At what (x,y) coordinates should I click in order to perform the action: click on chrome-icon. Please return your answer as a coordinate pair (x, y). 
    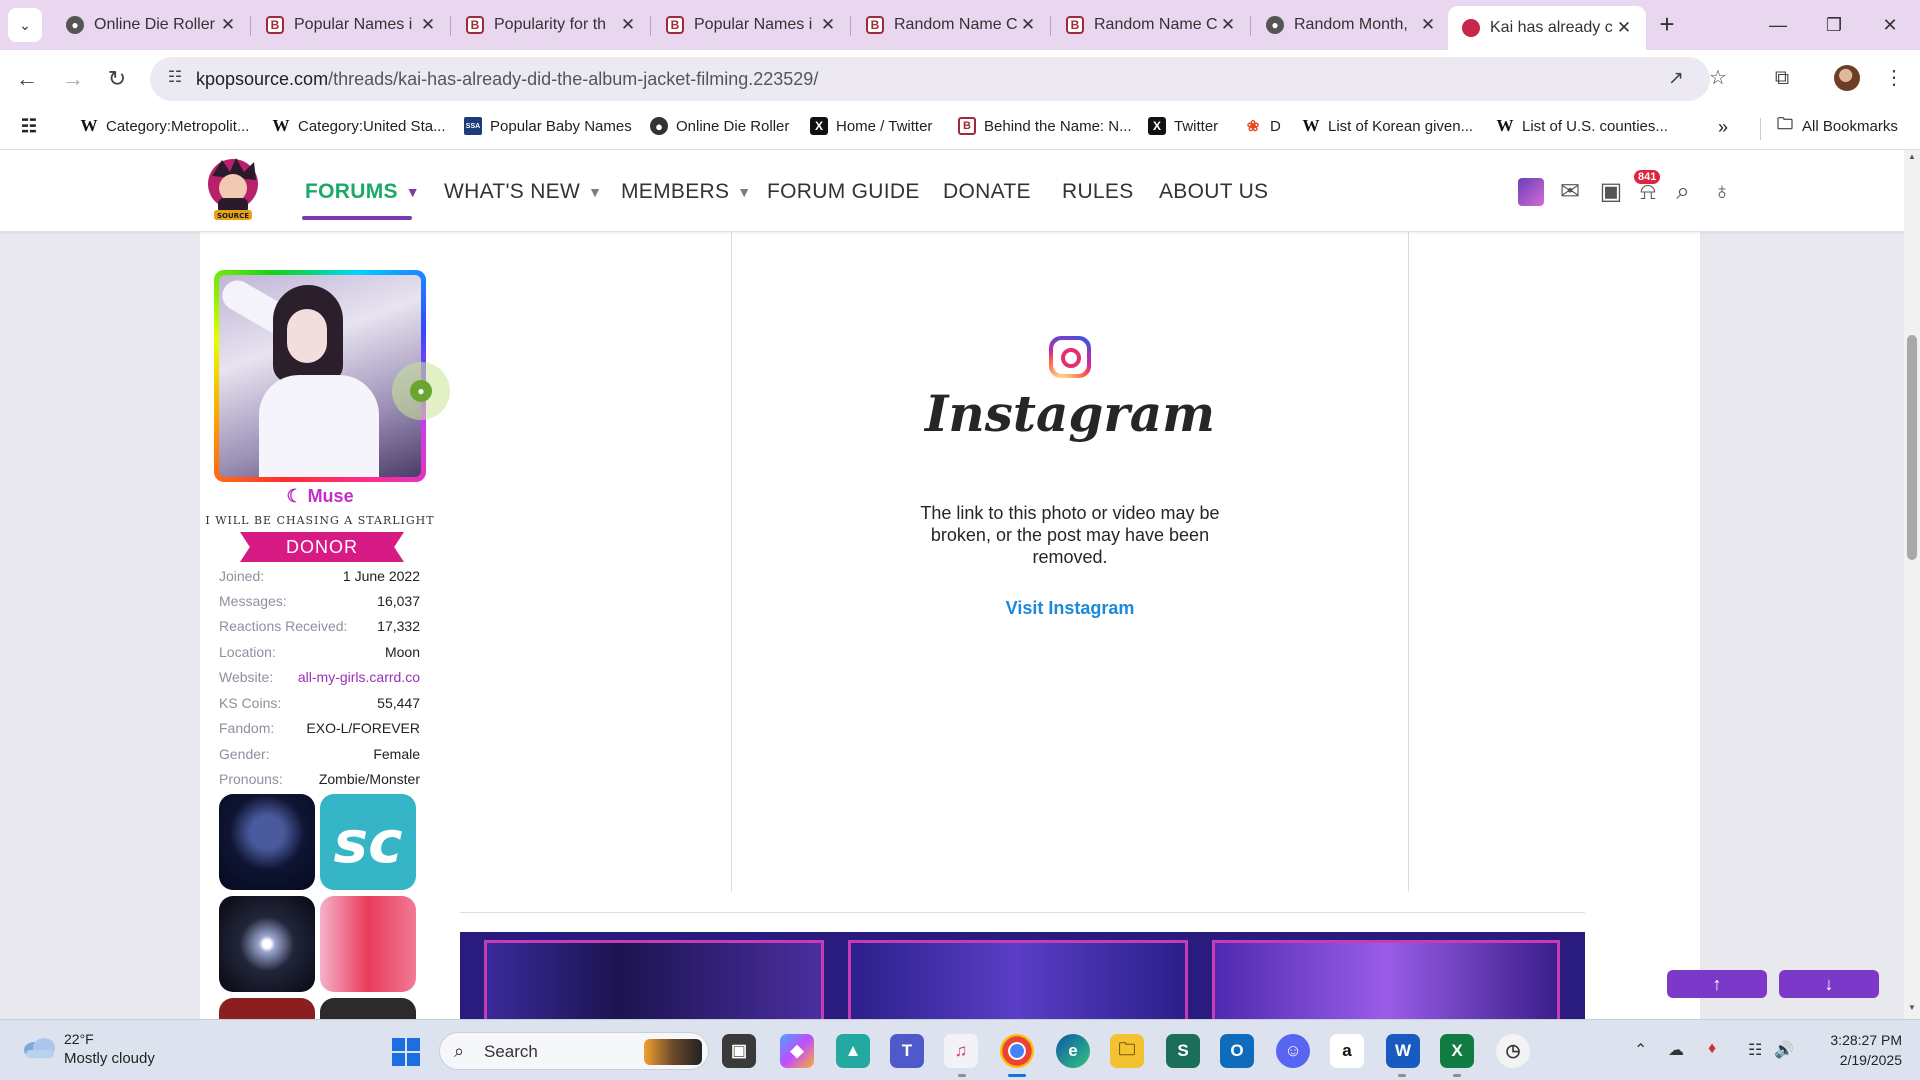
    Looking at the image, I should click on (1017, 1051).